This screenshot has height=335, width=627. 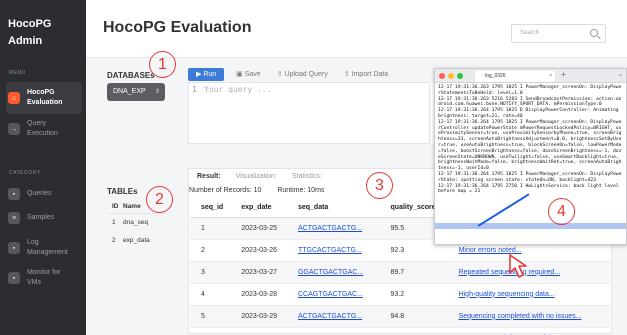 I want to click on results-meta: Number of Records: 10 Runtime: 10ms, so click(x=263, y=190).